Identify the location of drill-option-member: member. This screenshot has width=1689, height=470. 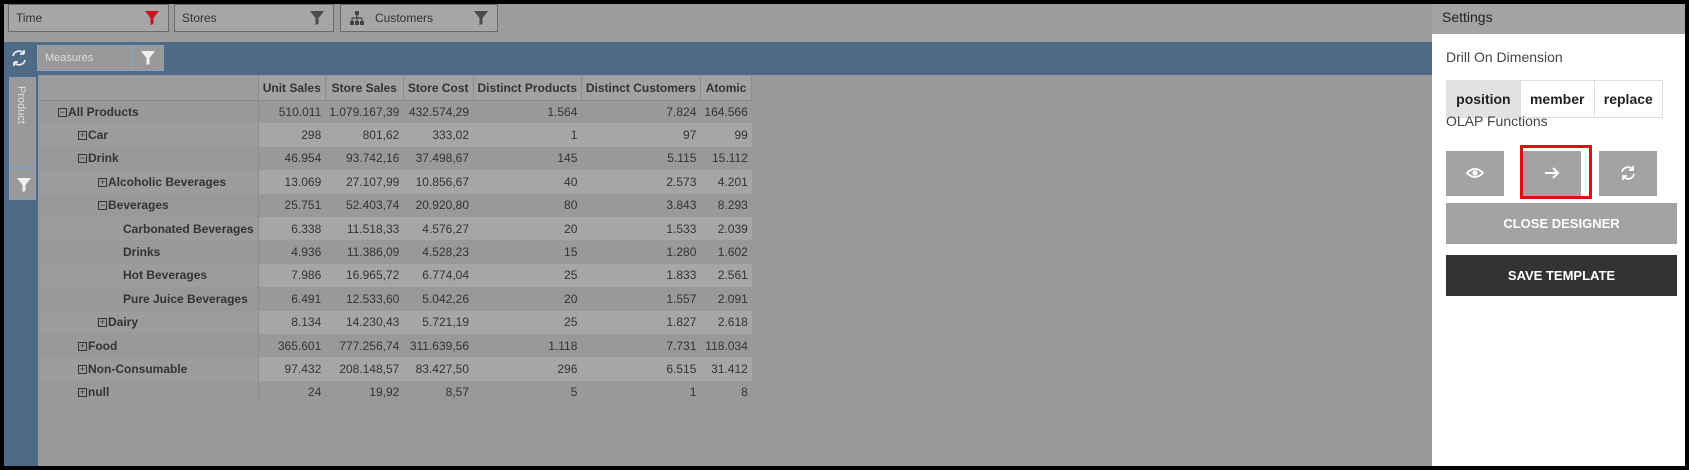
(1558, 99).